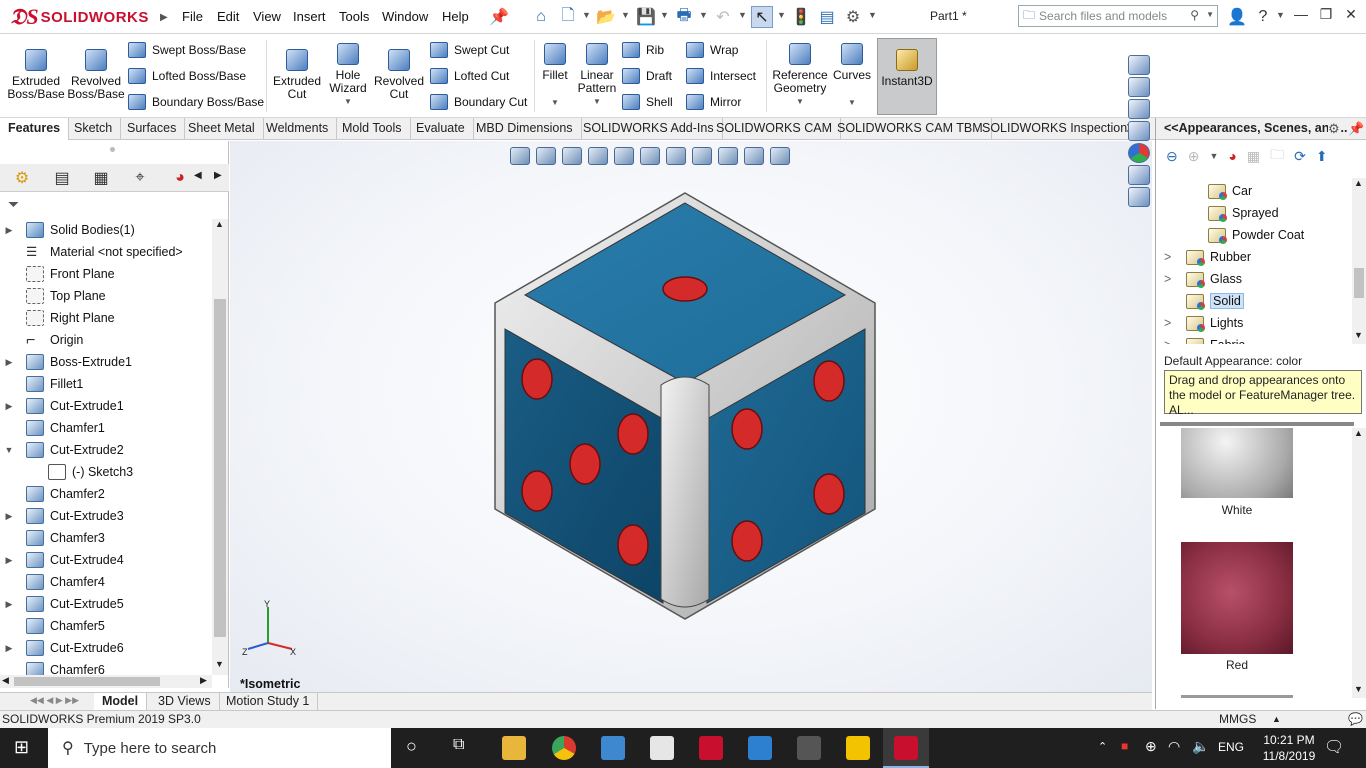 The image size is (1366, 768). I want to click on tab-nav-arrows-icon: ◀◀ ◀ ▶ ▶▶, so click(54, 700).